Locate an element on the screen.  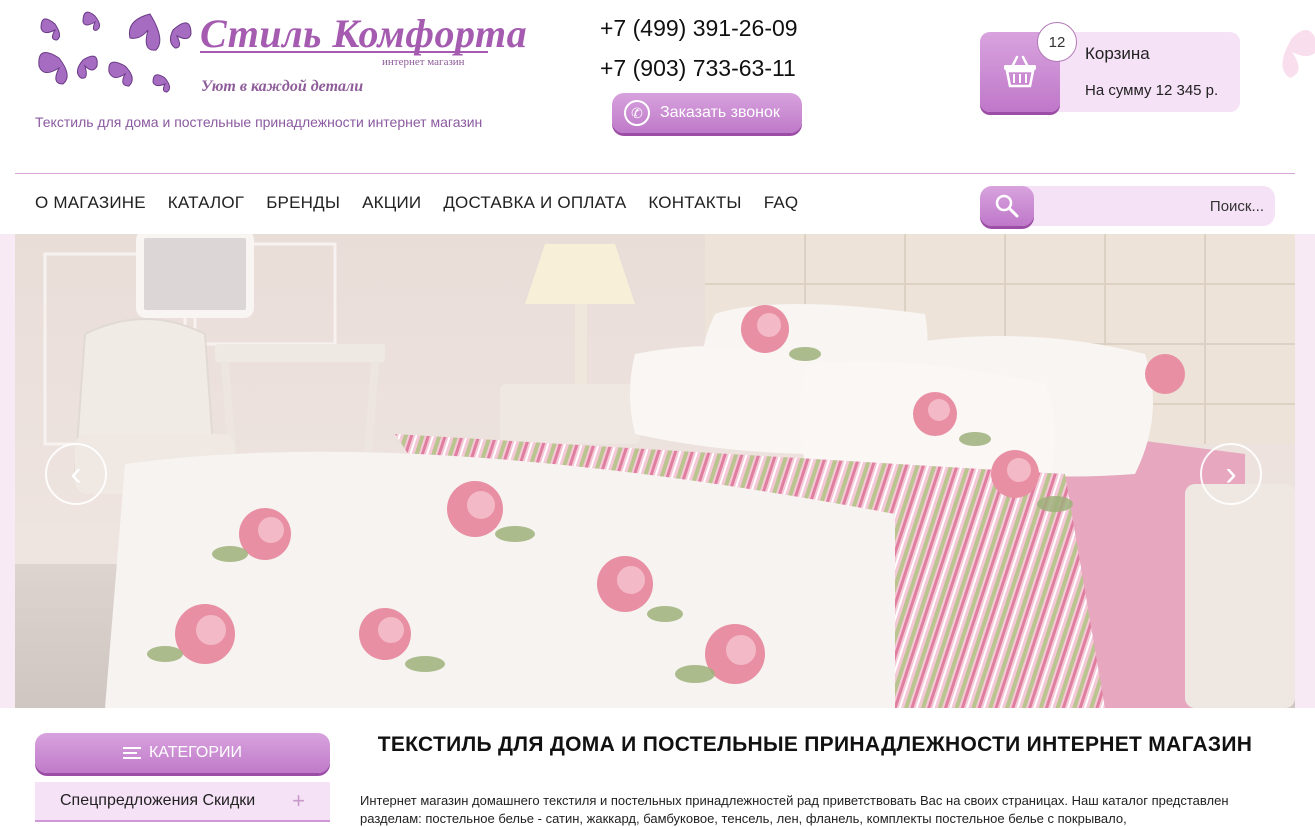
search-bar is located at coordinates (1127, 206).